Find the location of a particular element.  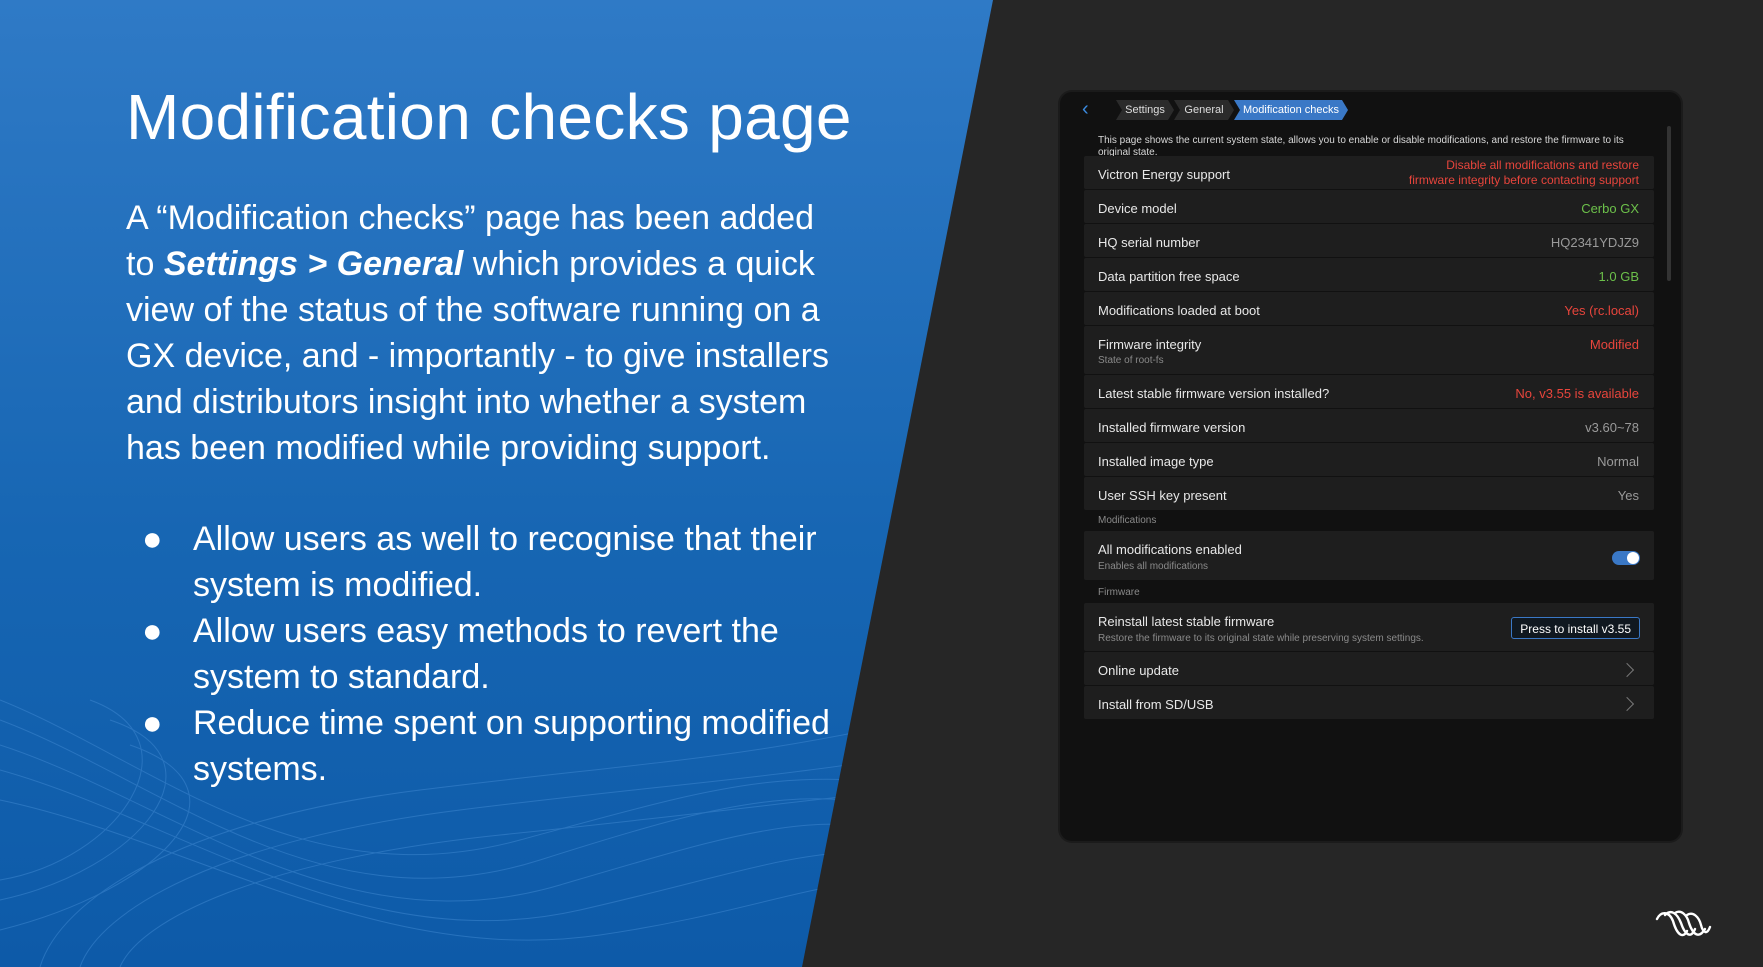

row-device-model: Device model Cerbo GX is located at coordinates (1369, 206).